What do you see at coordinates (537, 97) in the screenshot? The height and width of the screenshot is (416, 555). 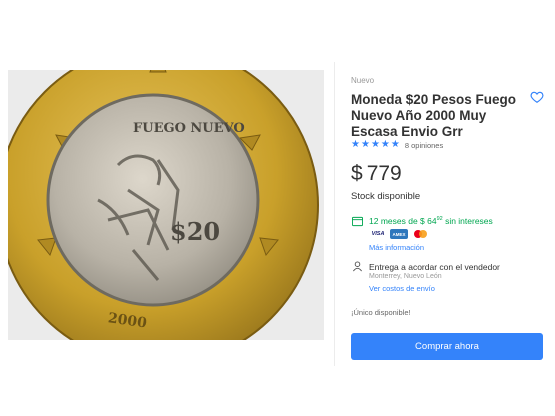 I see `heart-icon` at bounding box center [537, 97].